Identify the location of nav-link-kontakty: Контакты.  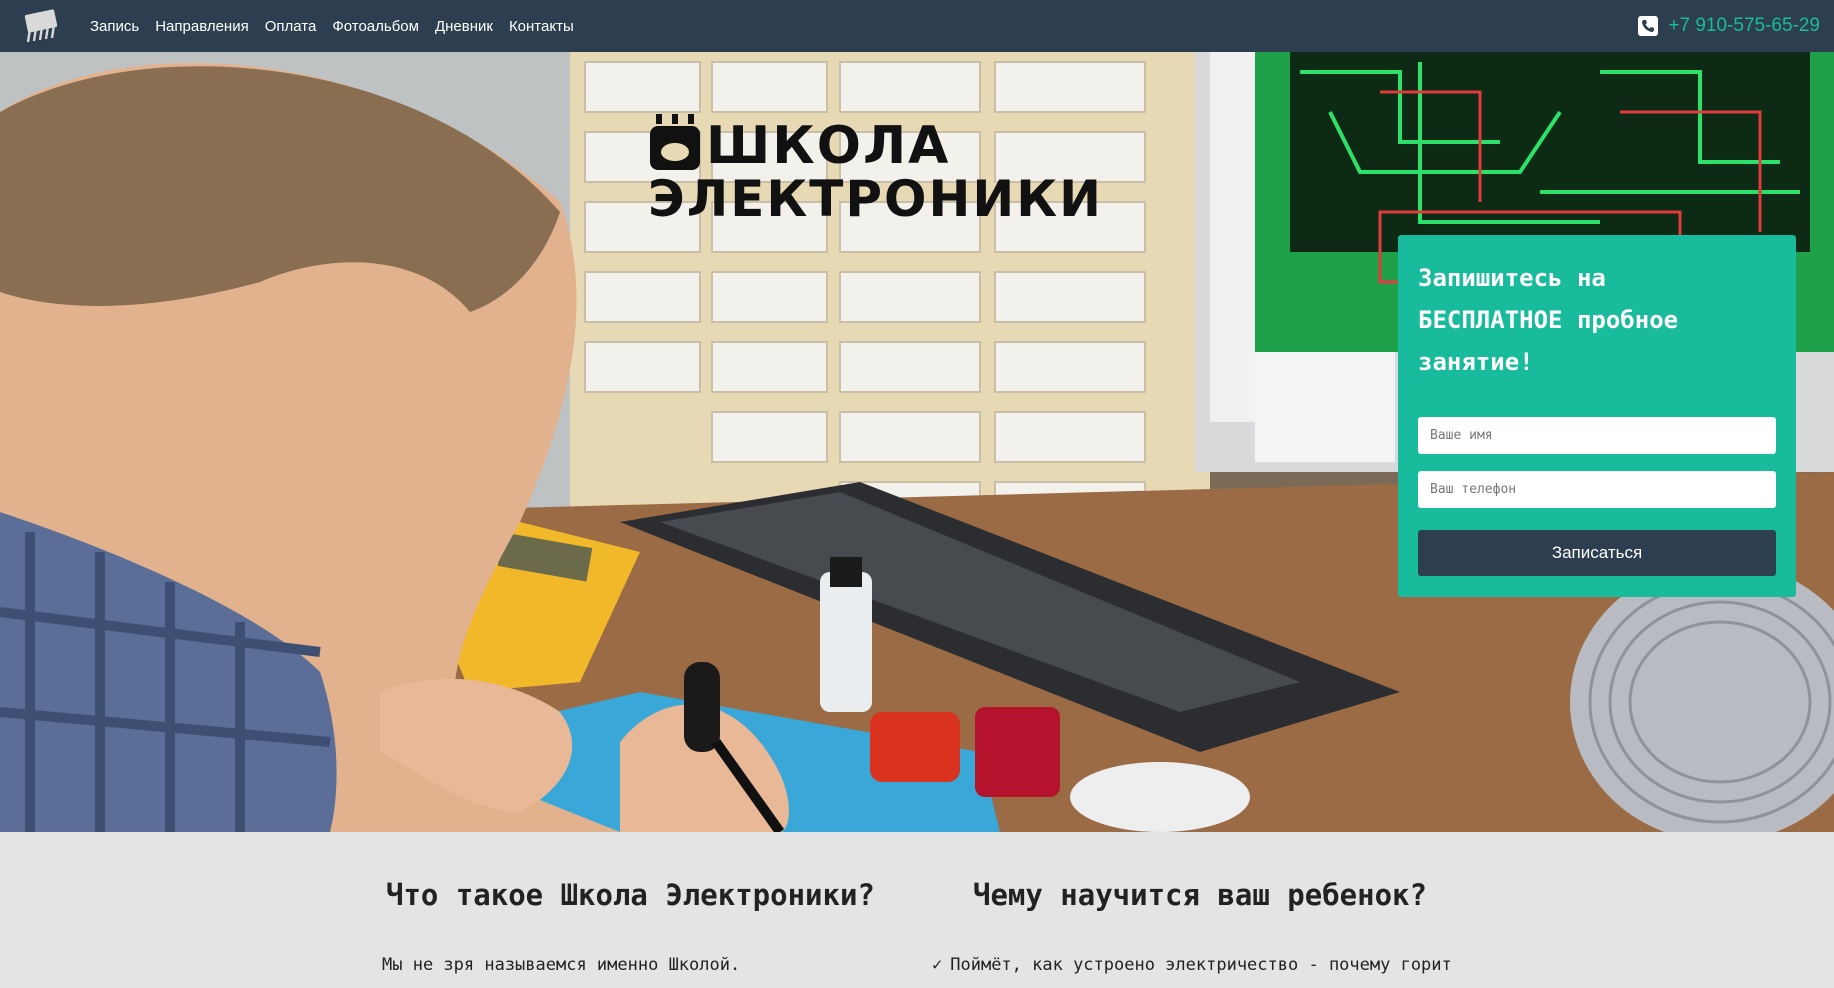
(541, 26).